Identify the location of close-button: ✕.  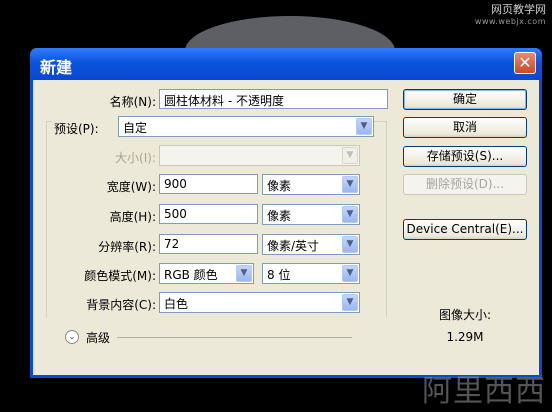
(525, 63).